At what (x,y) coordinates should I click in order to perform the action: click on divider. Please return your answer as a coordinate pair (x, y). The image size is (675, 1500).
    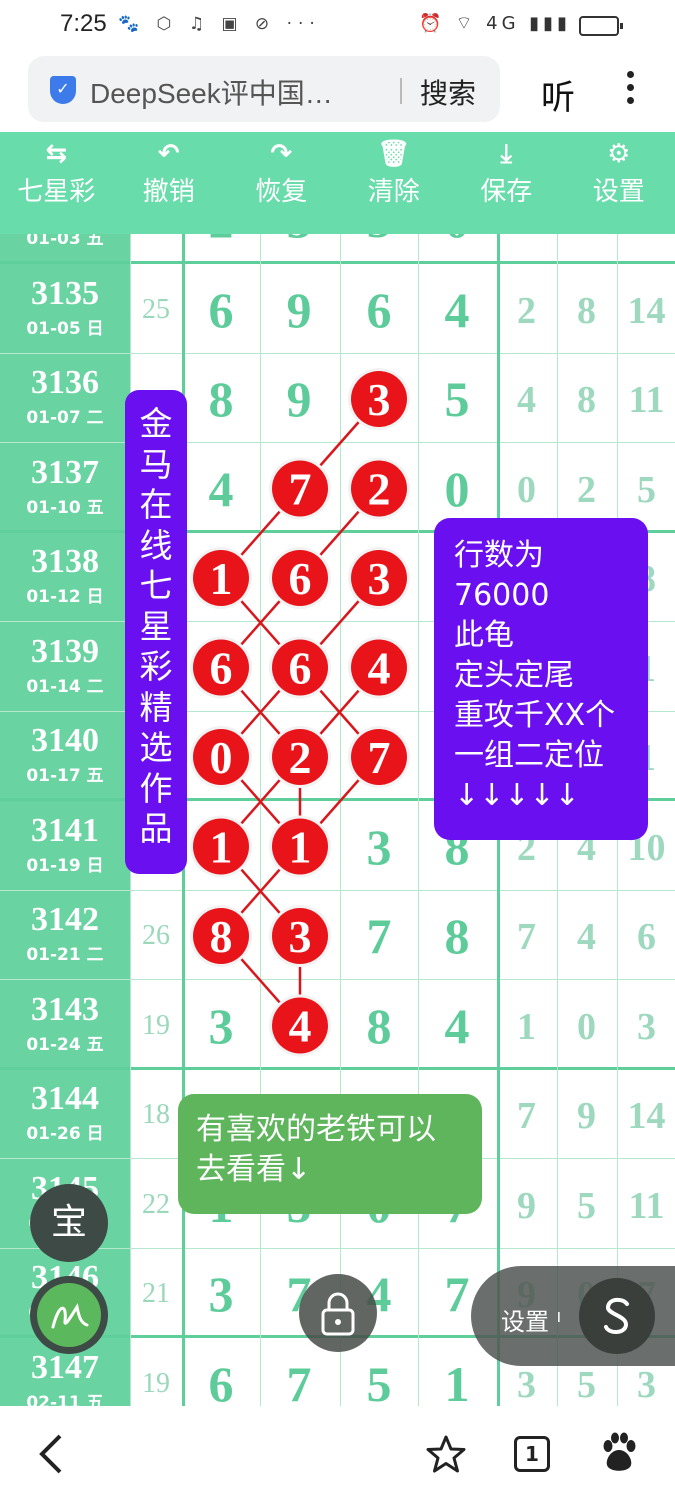
    Looking at the image, I should click on (401, 91).